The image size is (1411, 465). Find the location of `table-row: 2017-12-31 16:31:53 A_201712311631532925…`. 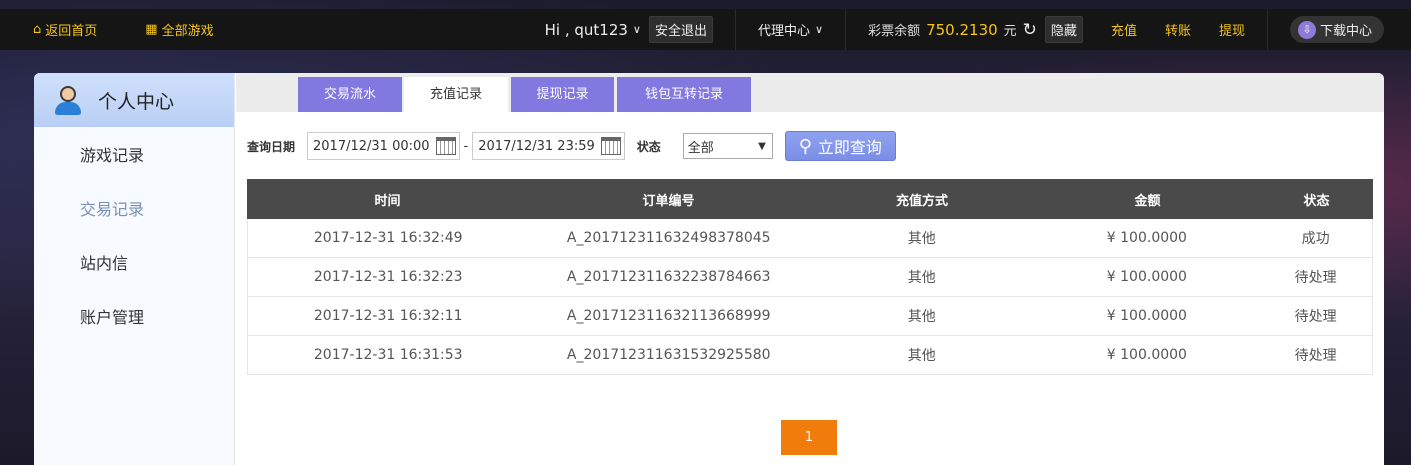

table-row: 2017-12-31 16:31:53 A_201712311631532925… is located at coordinates (810, 355).